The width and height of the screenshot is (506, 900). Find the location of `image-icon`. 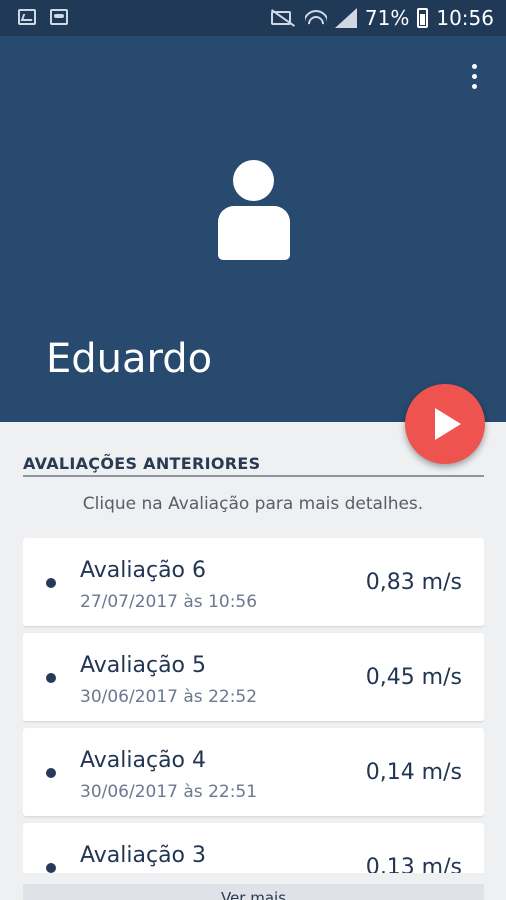

image-icon is located at coordinates (27, 17).